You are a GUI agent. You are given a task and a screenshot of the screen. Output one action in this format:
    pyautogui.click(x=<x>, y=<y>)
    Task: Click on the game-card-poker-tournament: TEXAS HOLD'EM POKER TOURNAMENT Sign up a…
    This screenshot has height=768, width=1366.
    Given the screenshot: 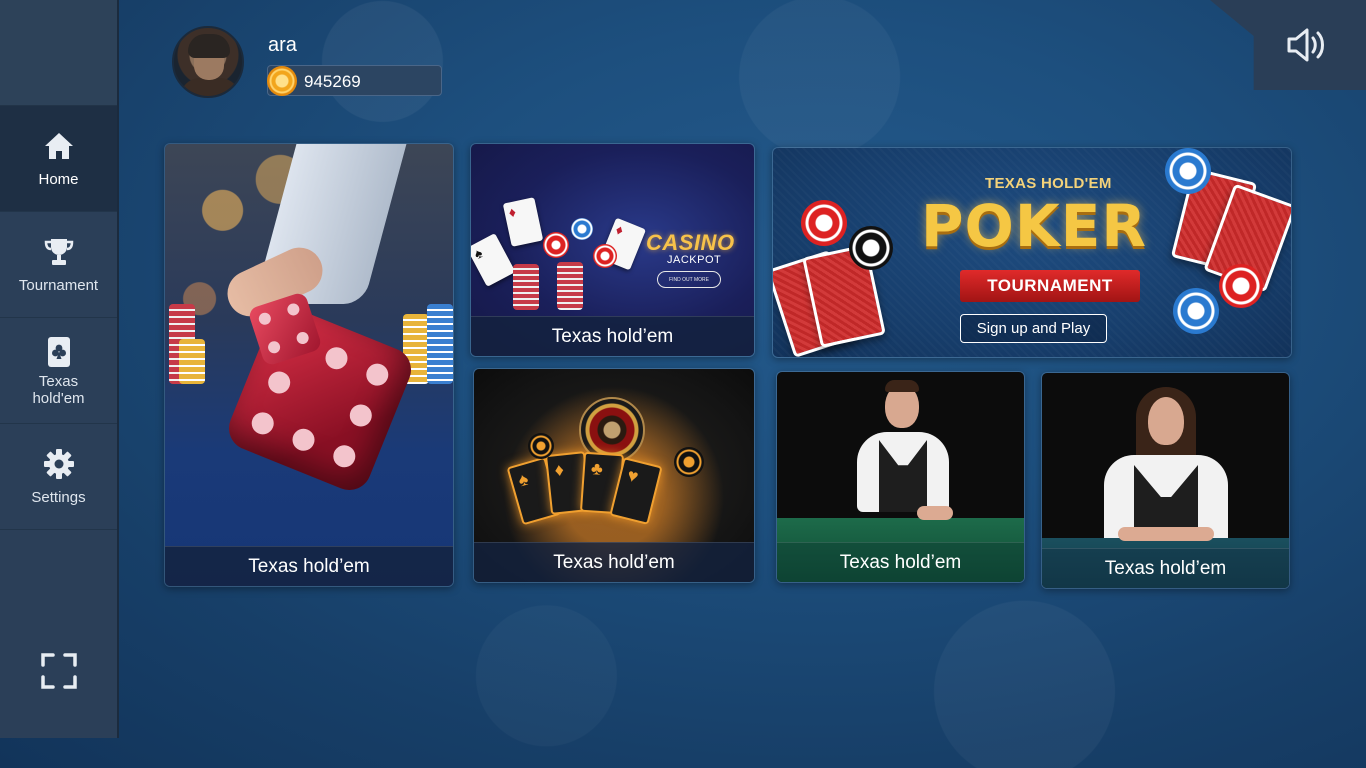 What is the action you would take?
    pyautogui.click(x=1032, y=252)
    